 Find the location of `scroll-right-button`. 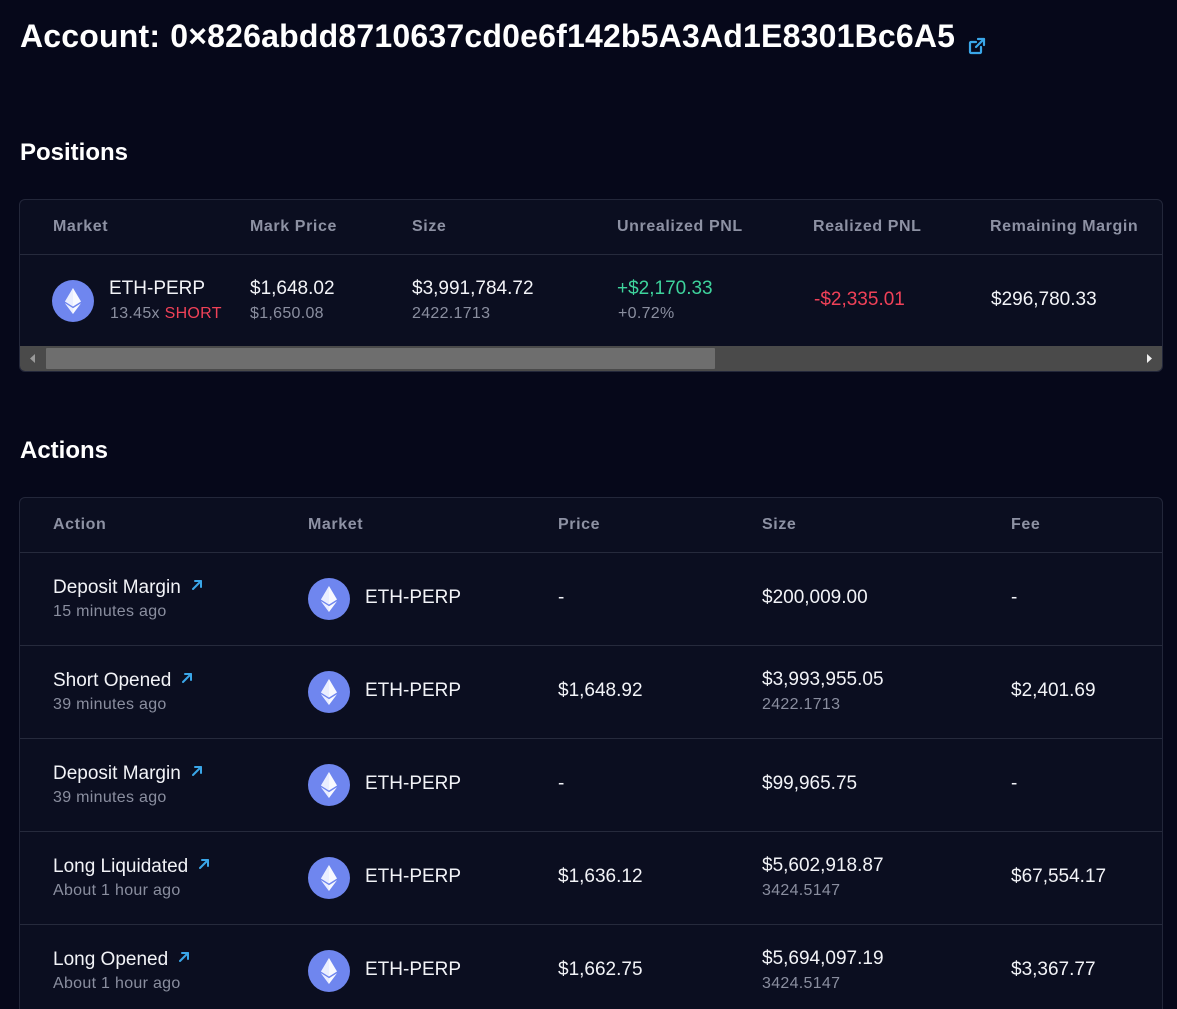

scroll-right-button is located at coordinates (1149, 358).